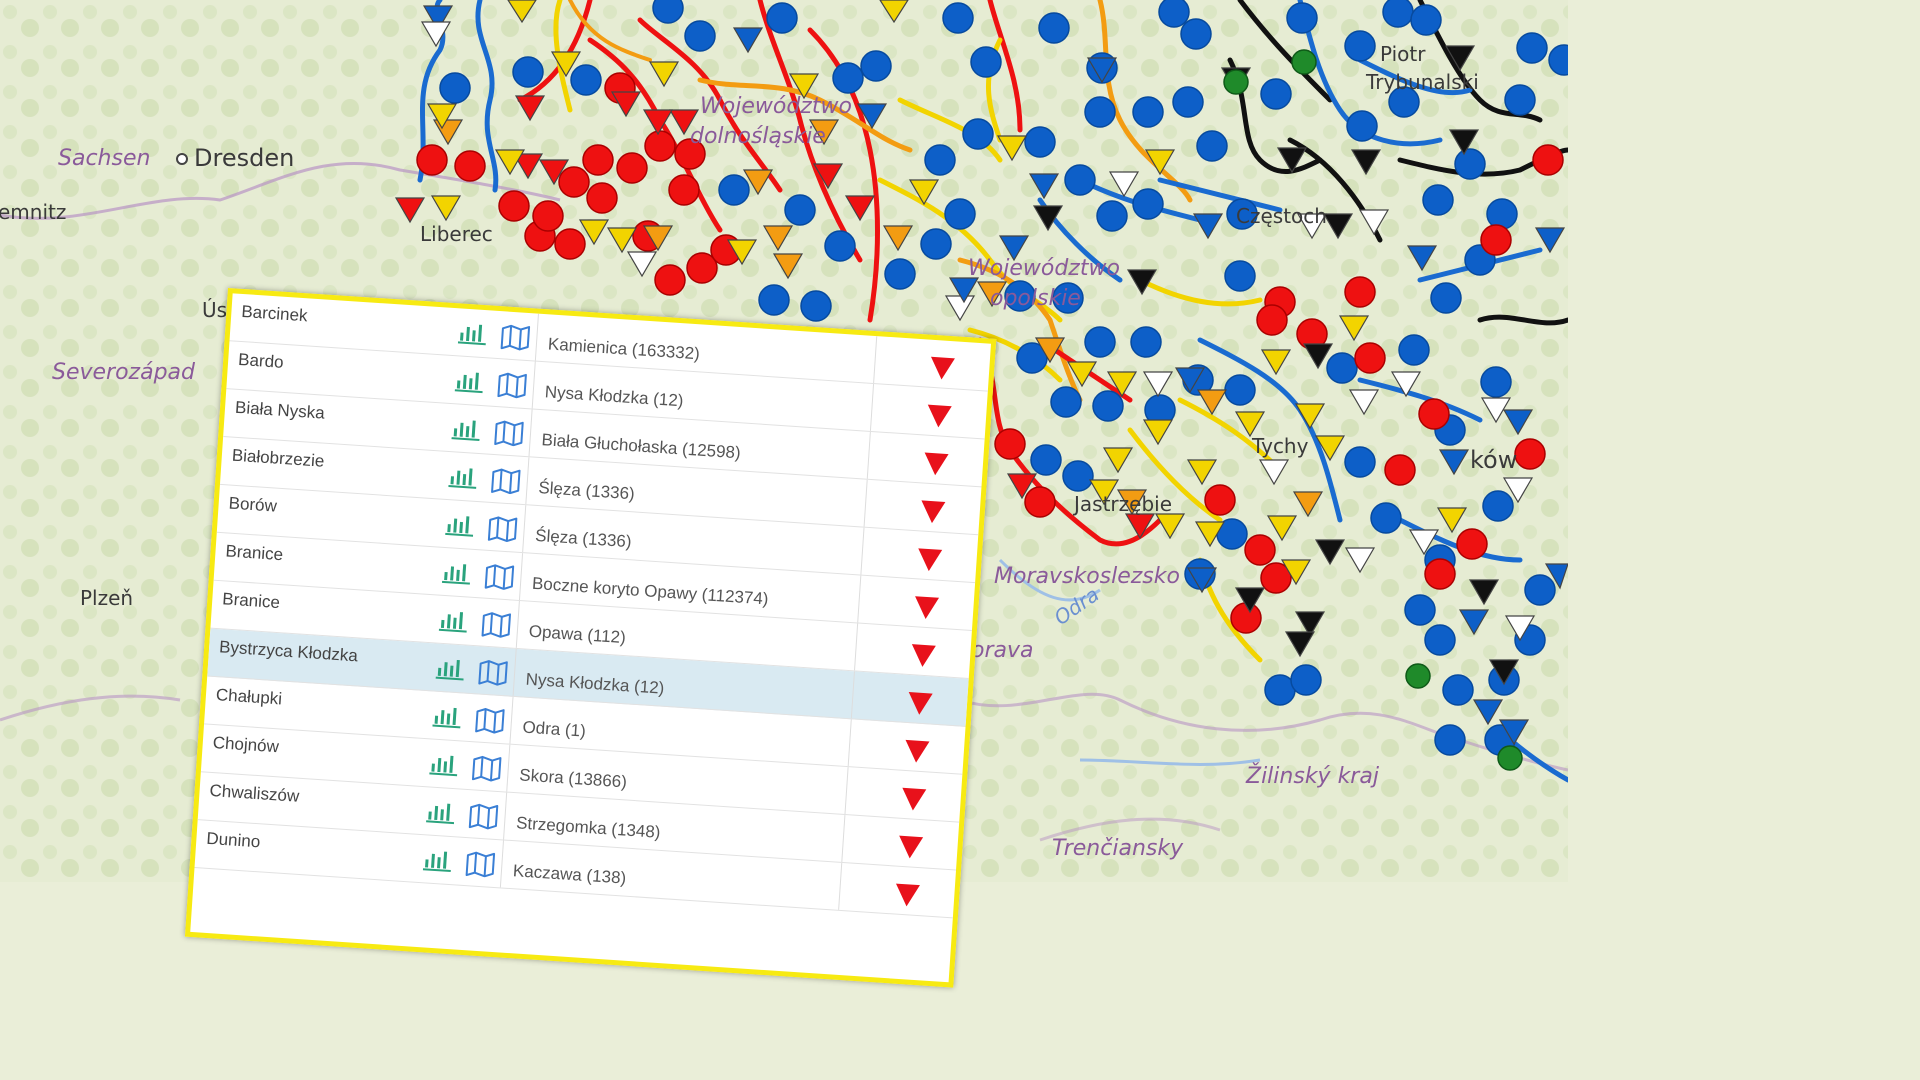  What do you see at coordinates (1280, 446) in the screenshot?
I see `city-label: Tychy` at bounding box center [1280, 446].